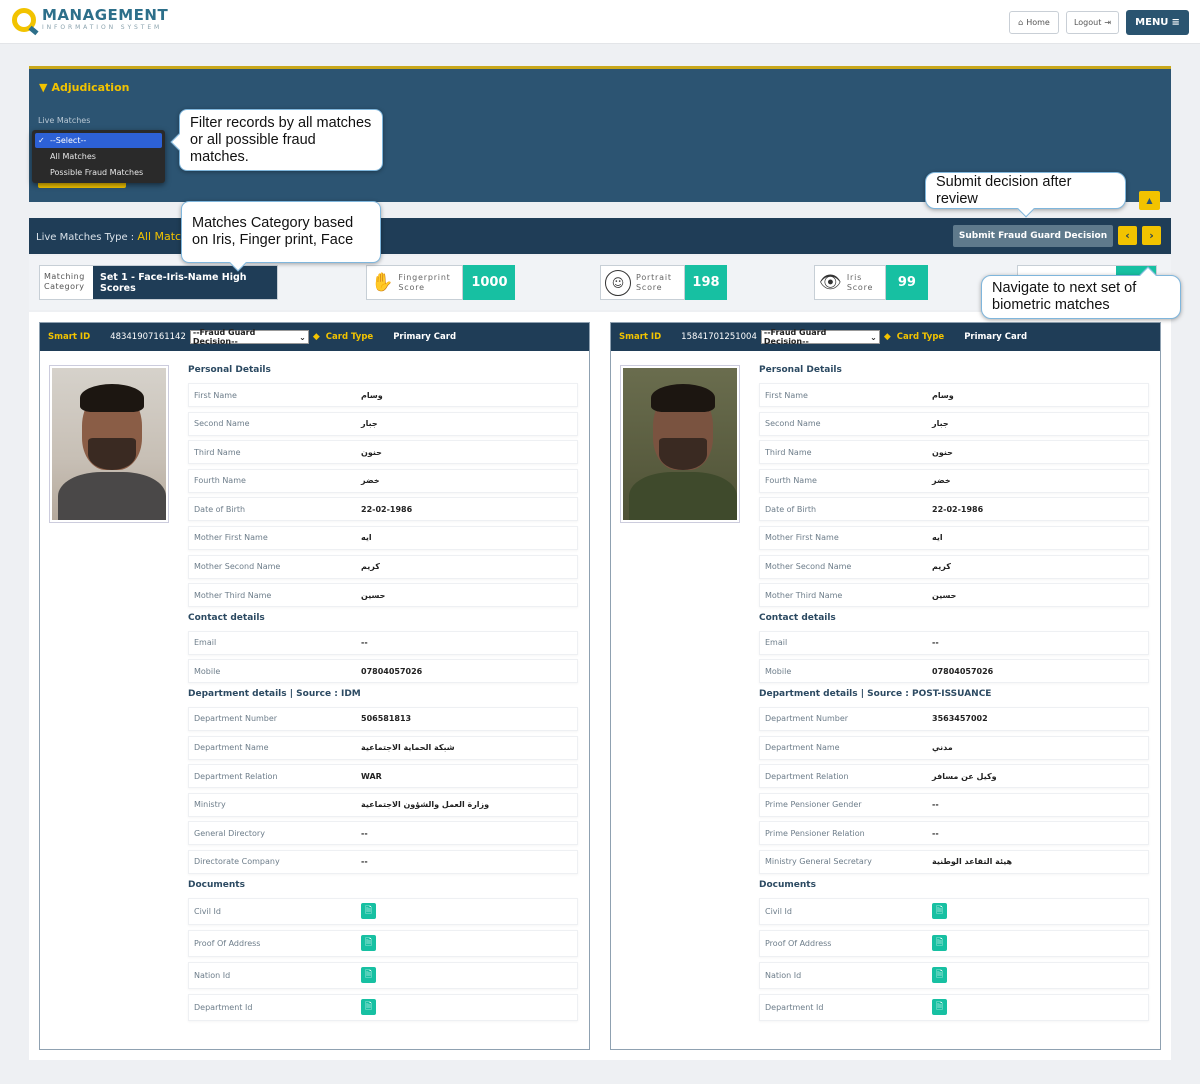 This screenshot has width=1200, height=1084. What do you see at coordinates (1033, 236) in the screenshot?
I see `submit-fraud-guard-decision-button: Submit Fraud Guard Decision` at bounding box center [1033, 236].